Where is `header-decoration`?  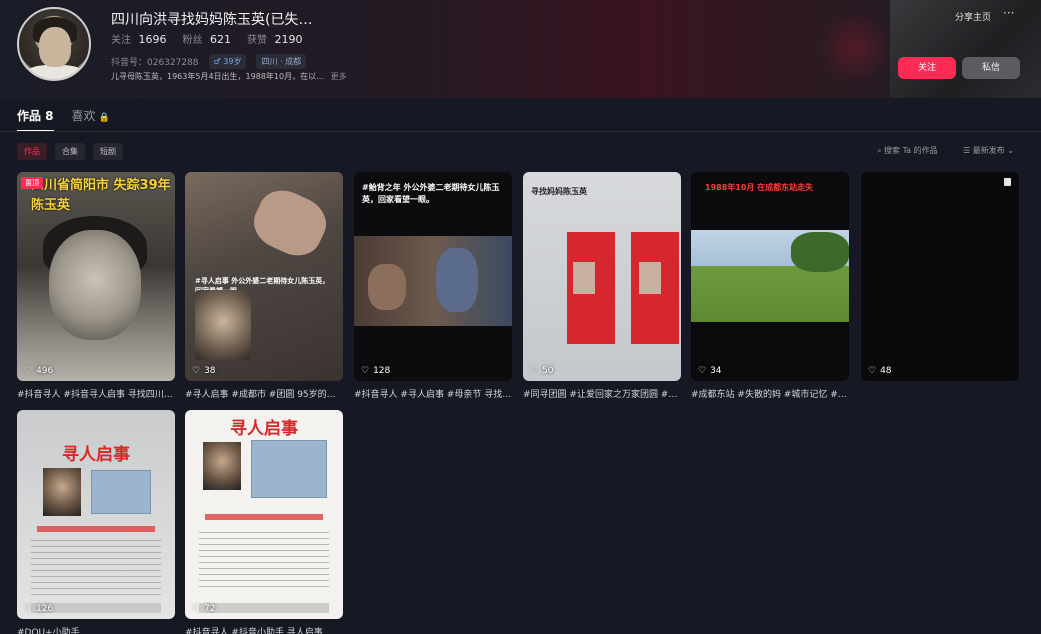
header-decoration is located at coordinates (855, 48).